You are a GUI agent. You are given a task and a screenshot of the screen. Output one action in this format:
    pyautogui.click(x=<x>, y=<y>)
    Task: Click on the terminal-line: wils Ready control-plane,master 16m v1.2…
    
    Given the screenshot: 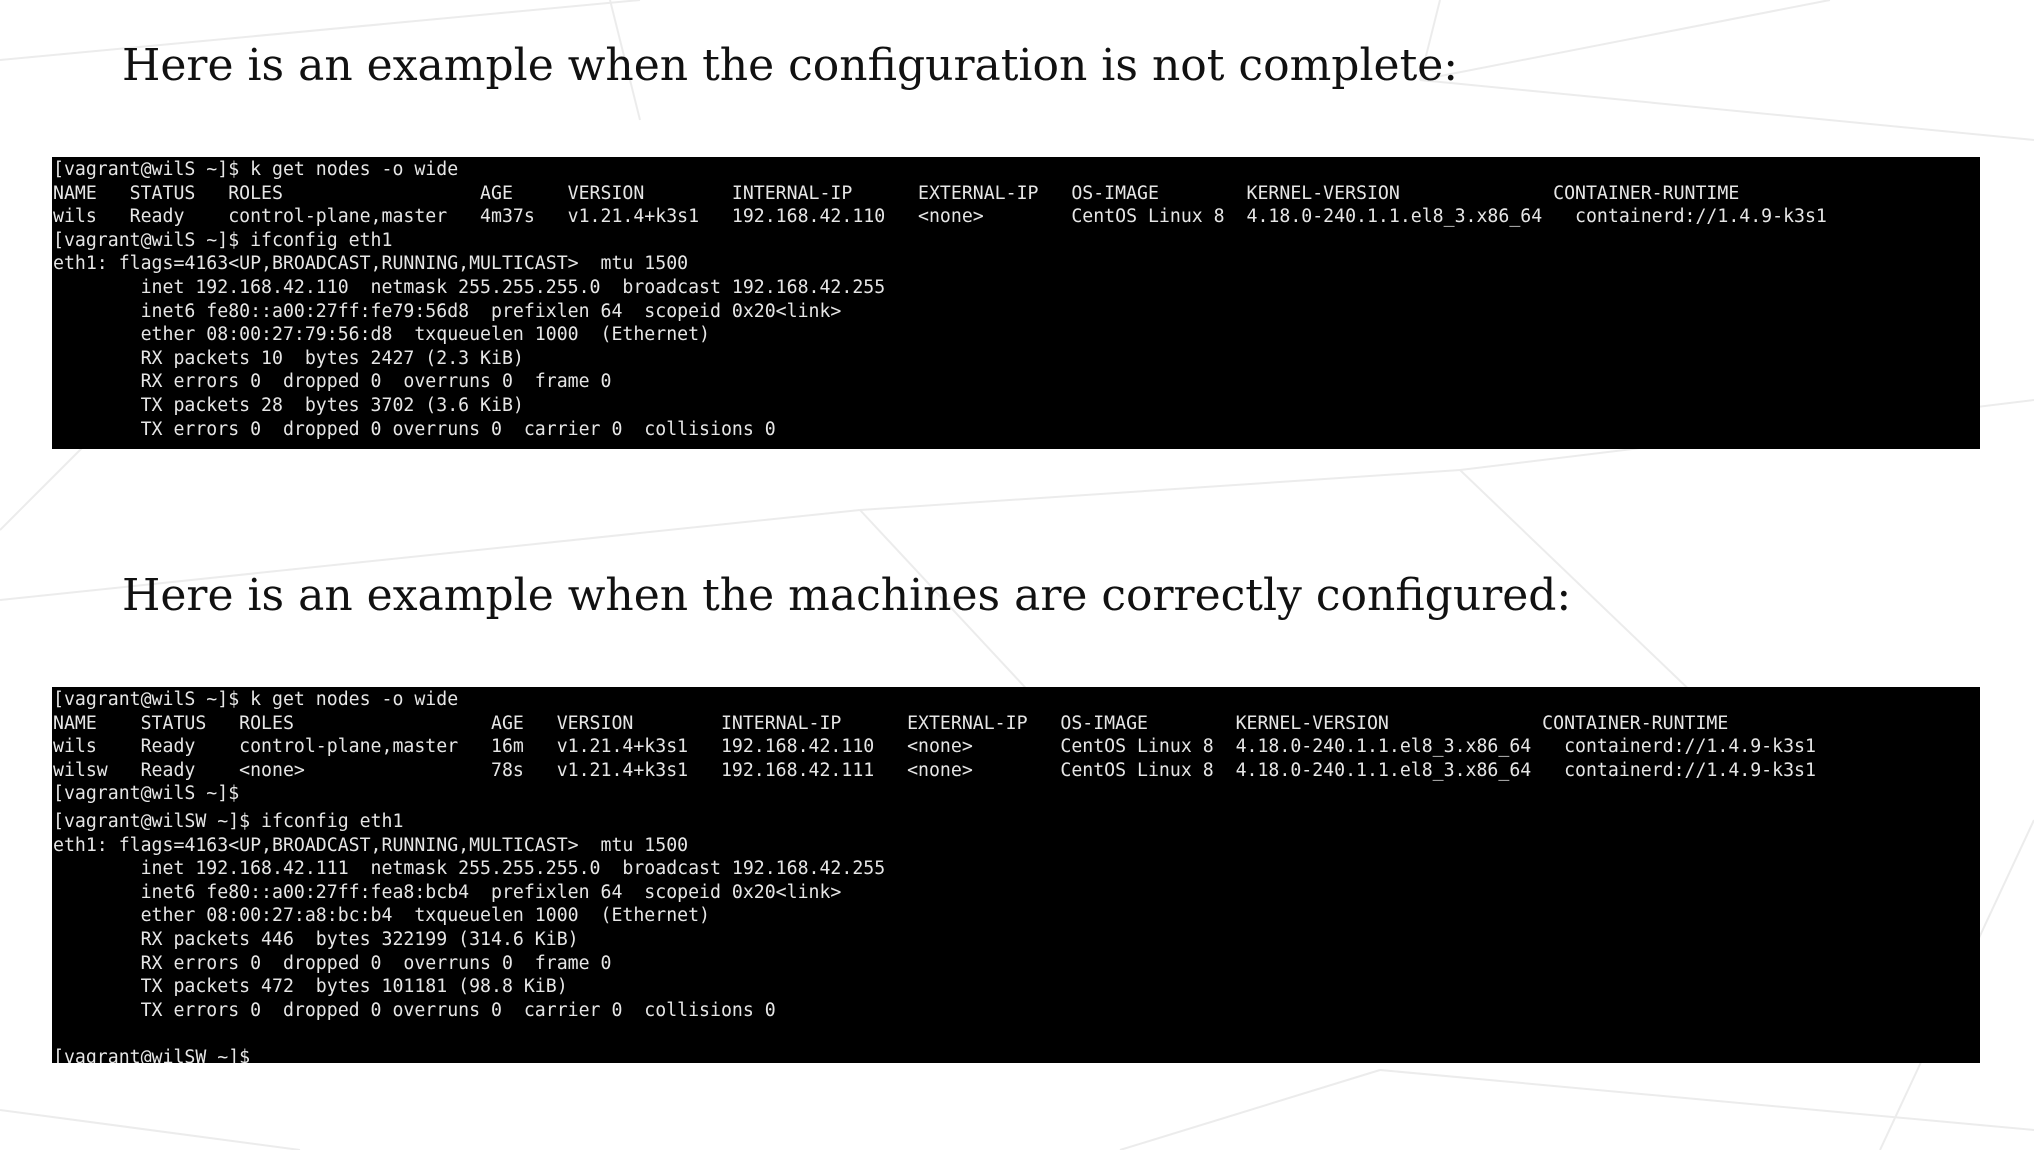 What is the action you would take?
    pyautogui.click(x=934, y=747)
    